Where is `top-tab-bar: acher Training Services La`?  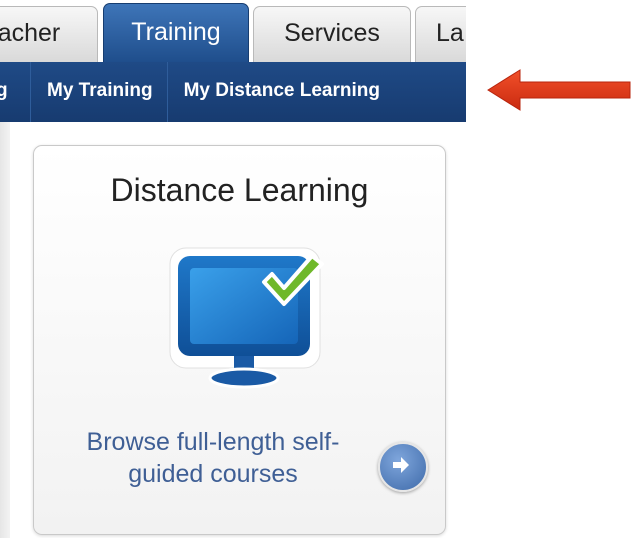 top-tab-bar: acher Training Services La is located at coordinates (233, 31).